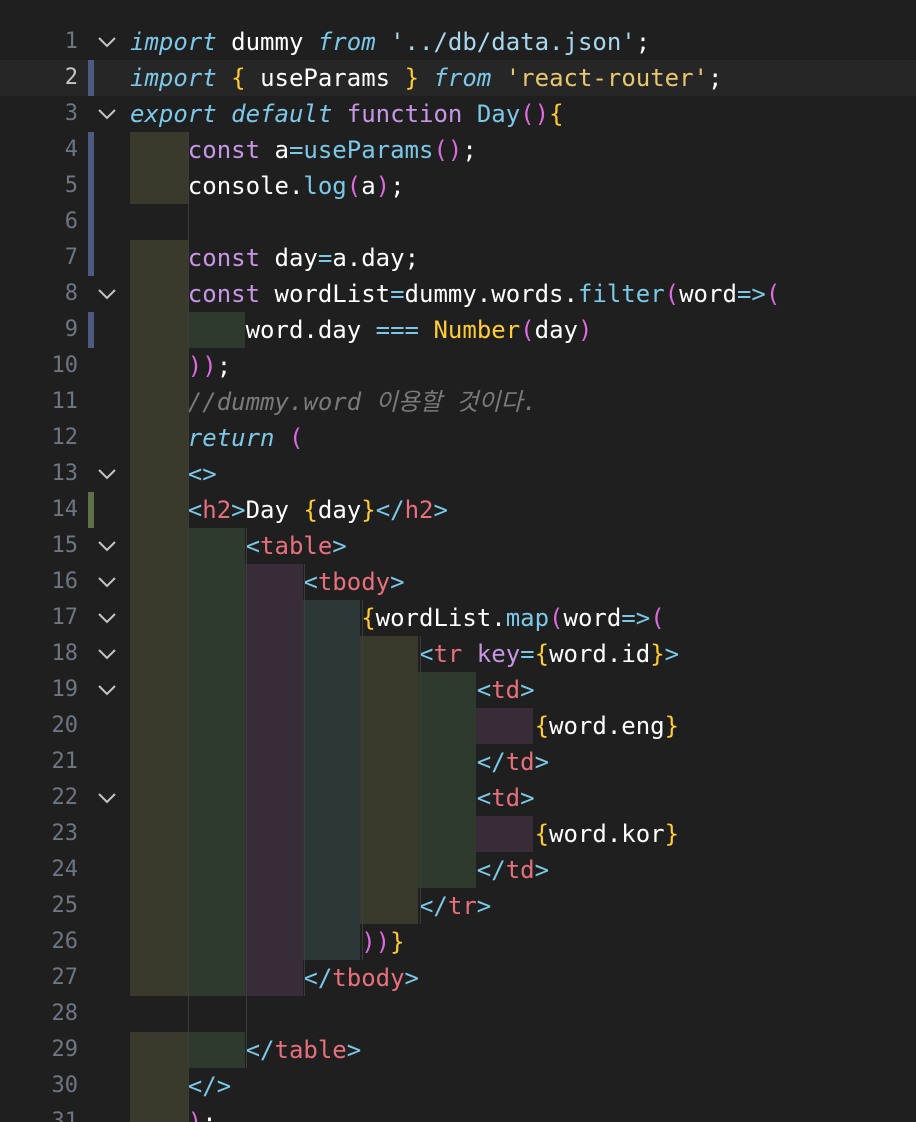  Describe the element at coordinates (65, 1049) in the screenshot. I see `line-number: 29` at that location.